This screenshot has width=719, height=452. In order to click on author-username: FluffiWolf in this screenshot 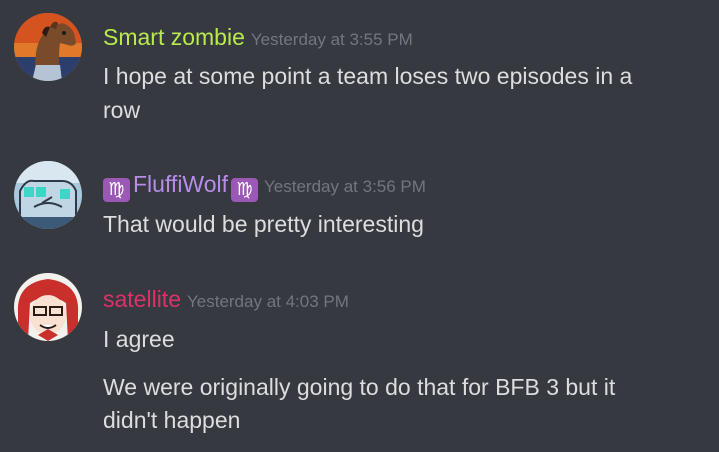, I will do `click(180, 184)`.